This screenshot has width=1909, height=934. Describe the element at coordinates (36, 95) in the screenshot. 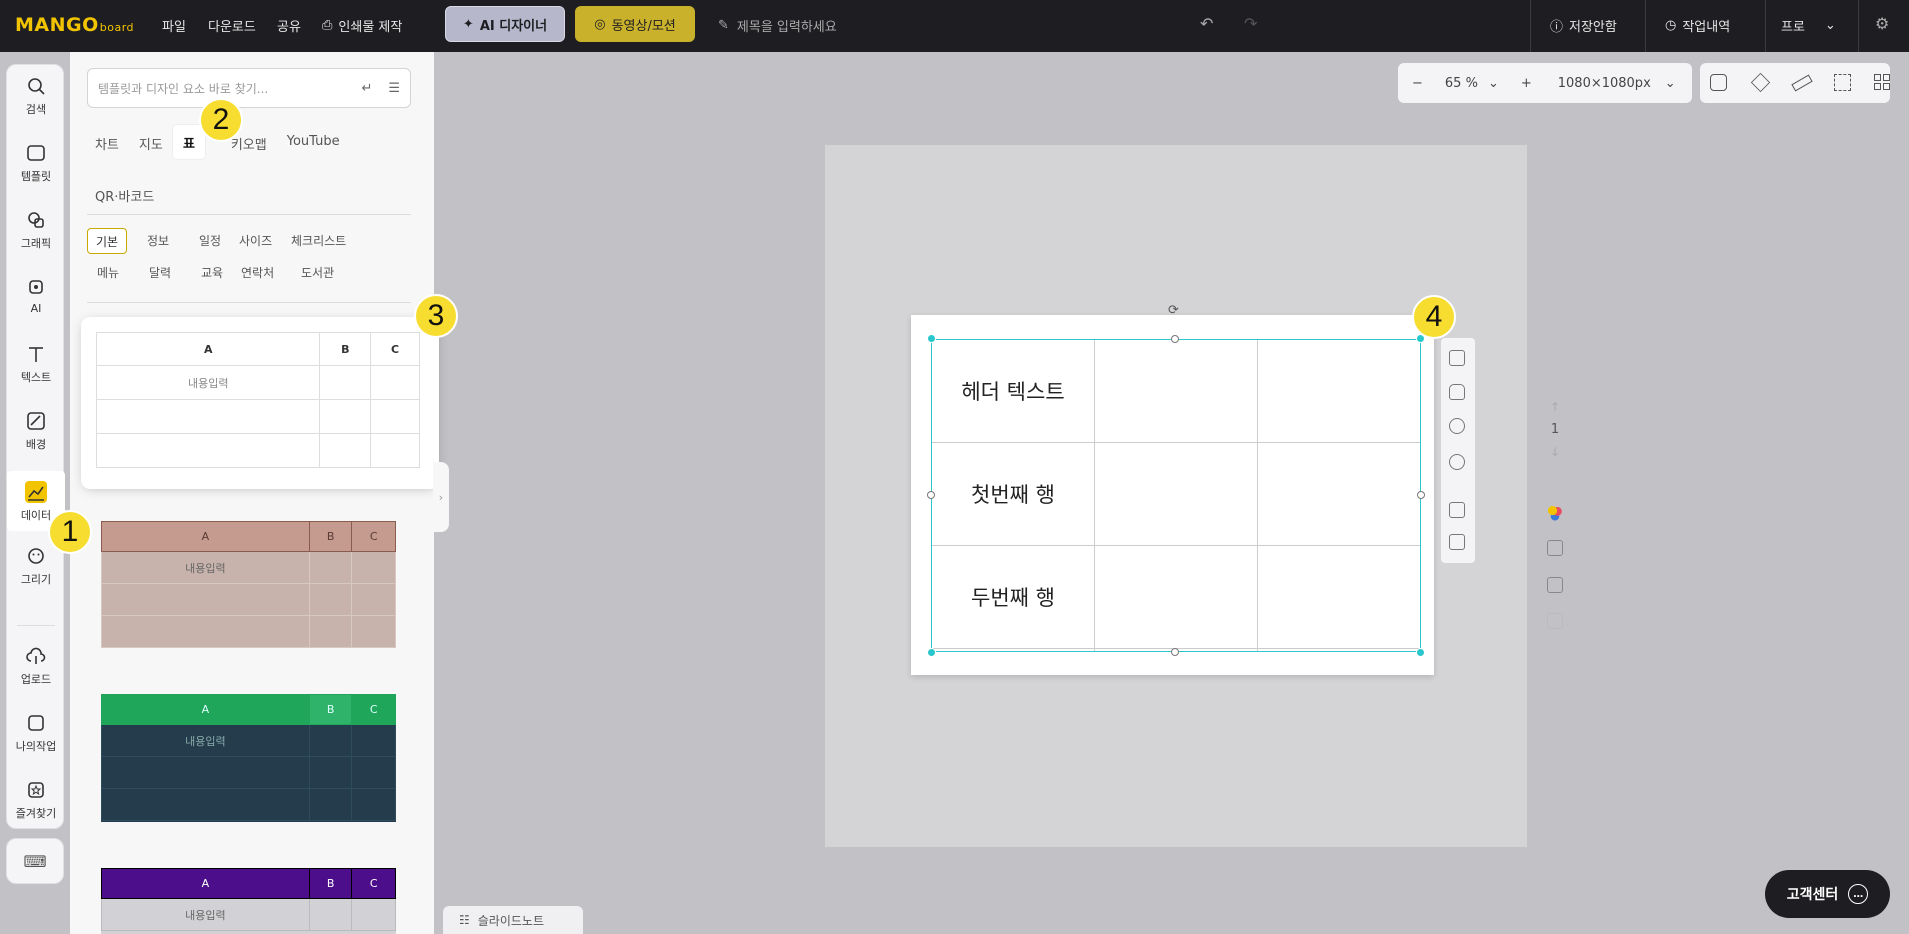

I see `nav-search: 검색` at that location.